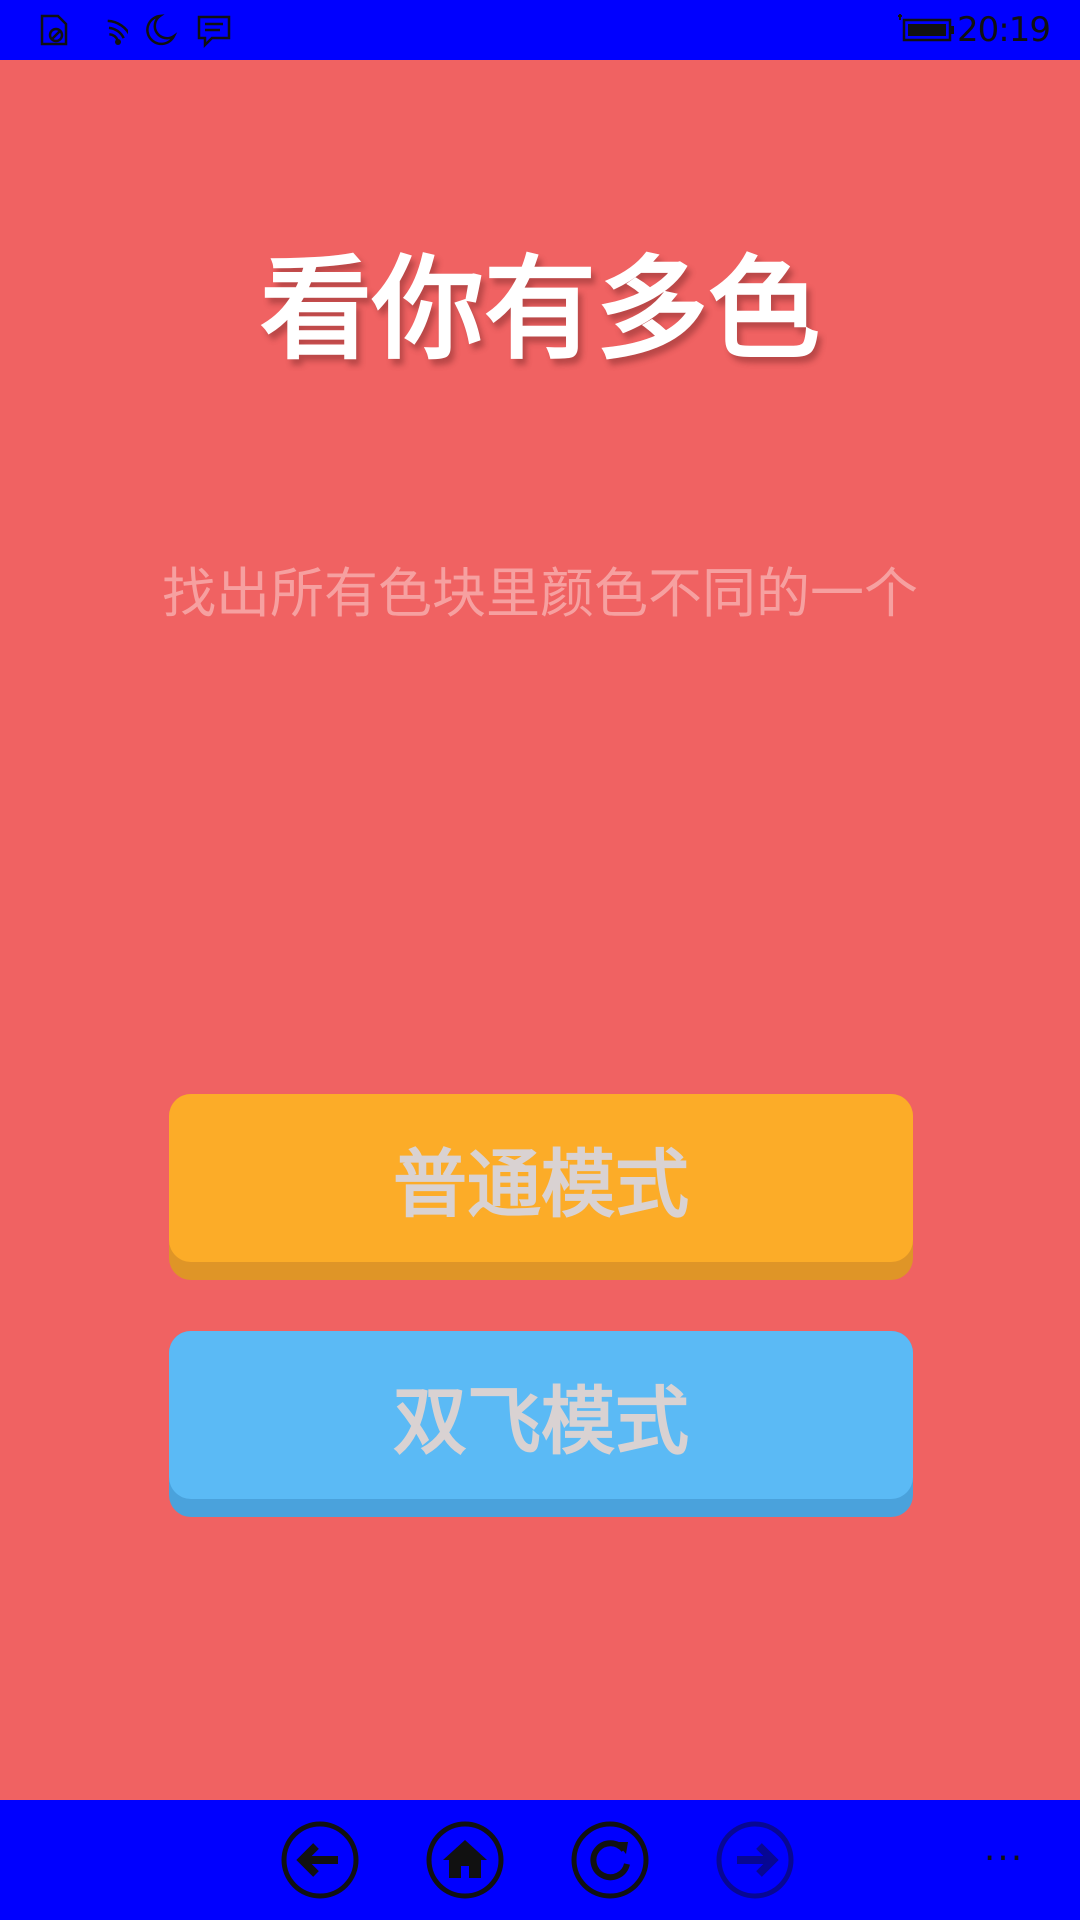  I want to click on app-subtitle: 找出所有色块里颜色不同的一个, so click(540, 593).